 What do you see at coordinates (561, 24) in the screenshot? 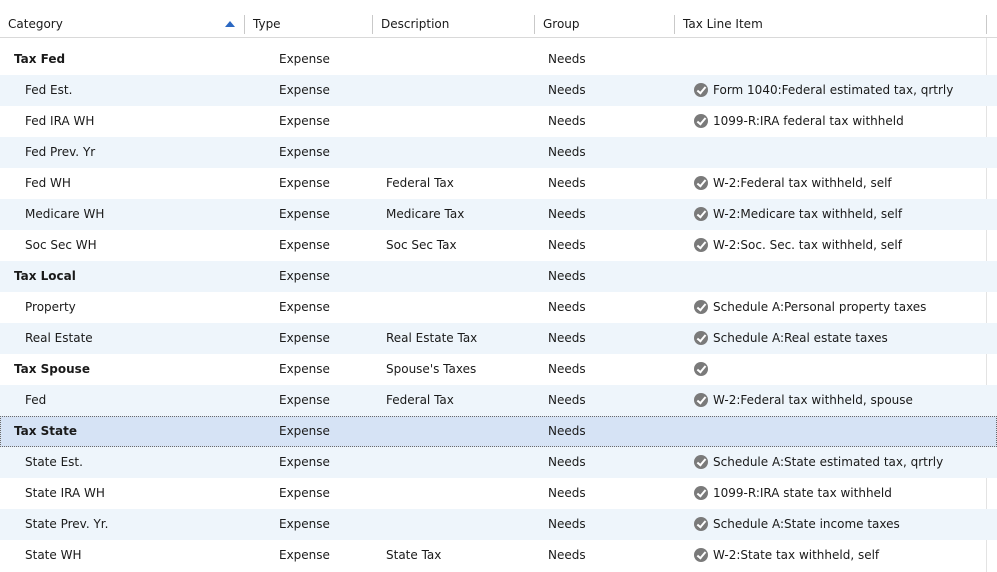
I see `column-header-label: Group` at bounding box center [561, 24].